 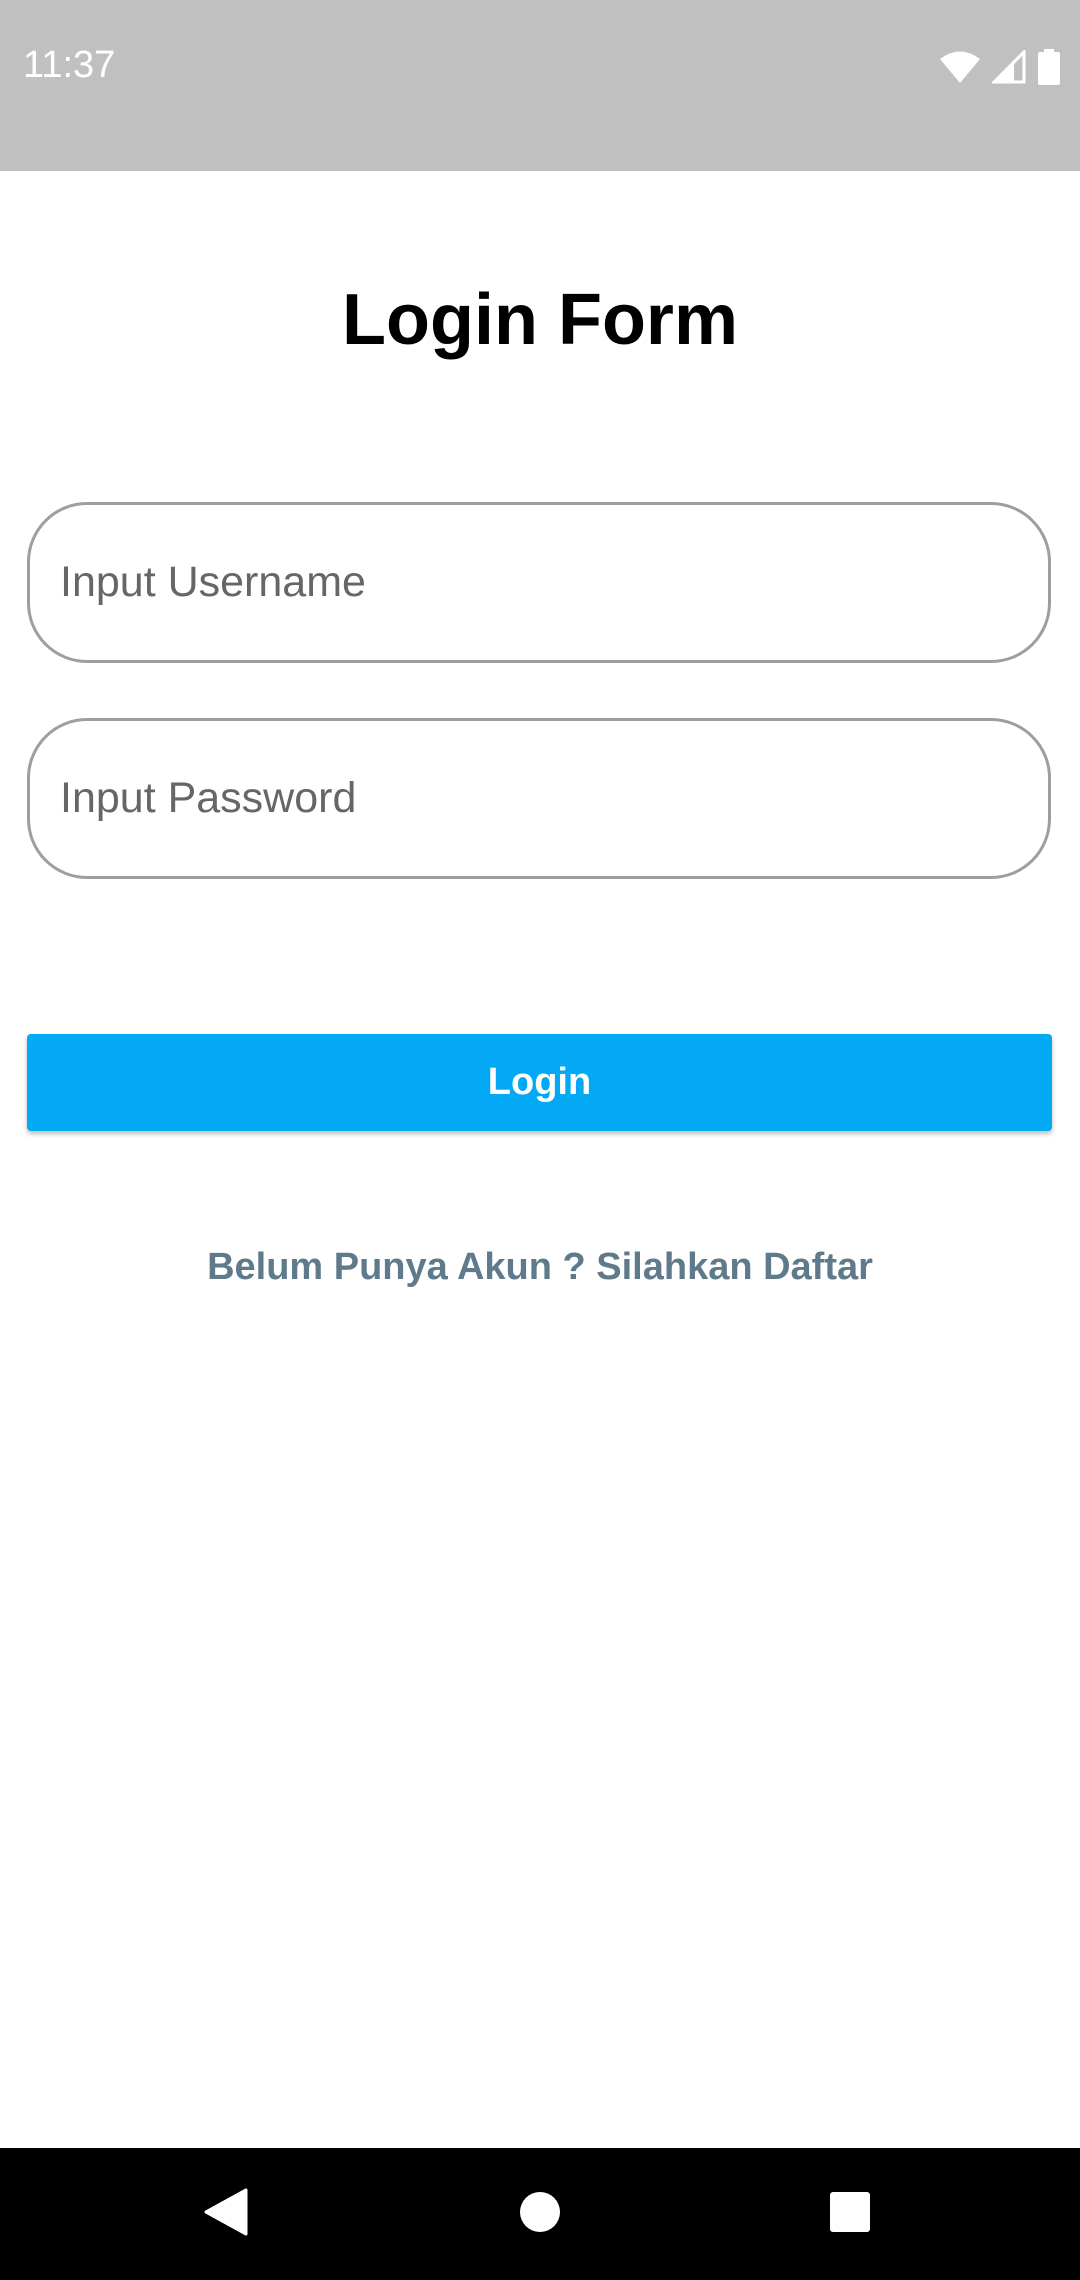 I want to click on home-button, so click(x=540, y=2214).